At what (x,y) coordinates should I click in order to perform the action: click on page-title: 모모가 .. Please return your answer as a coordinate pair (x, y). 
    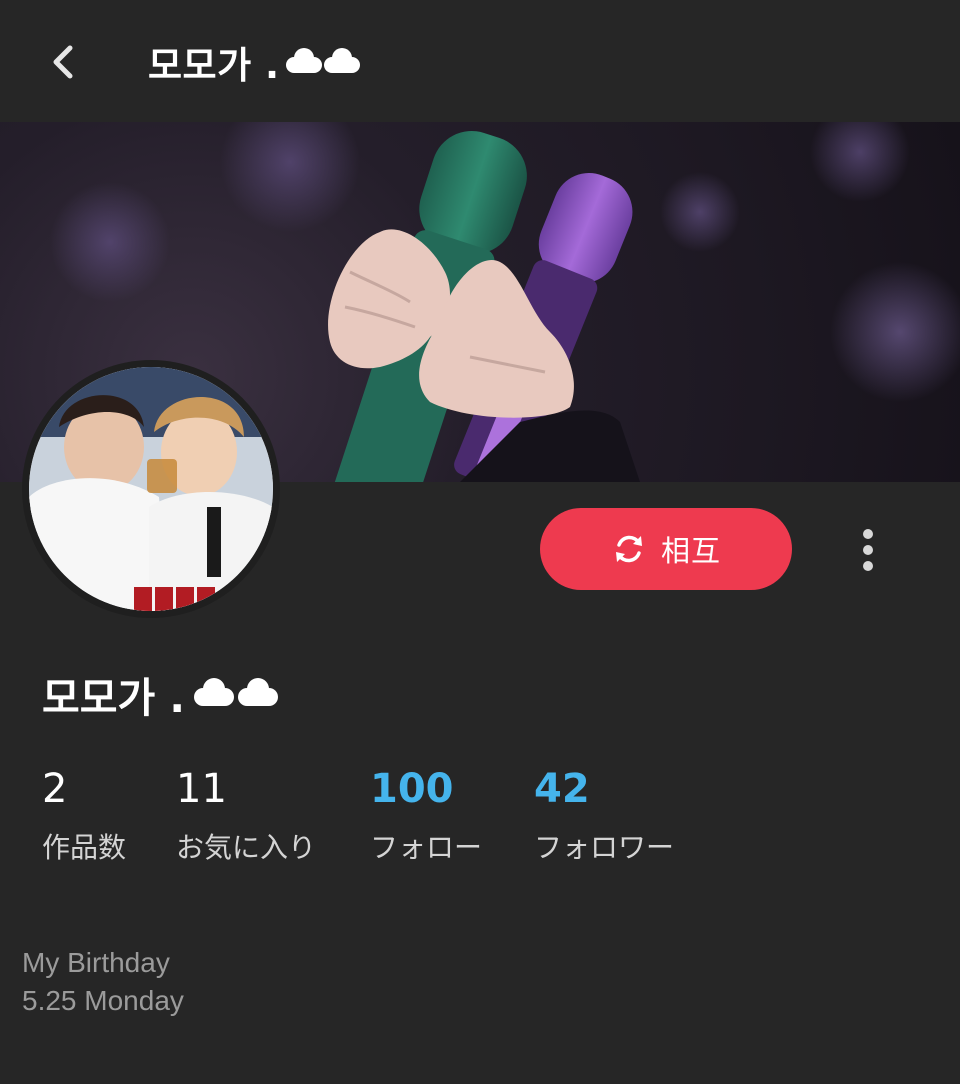
    Looking at the image, I should click on (256, 62).